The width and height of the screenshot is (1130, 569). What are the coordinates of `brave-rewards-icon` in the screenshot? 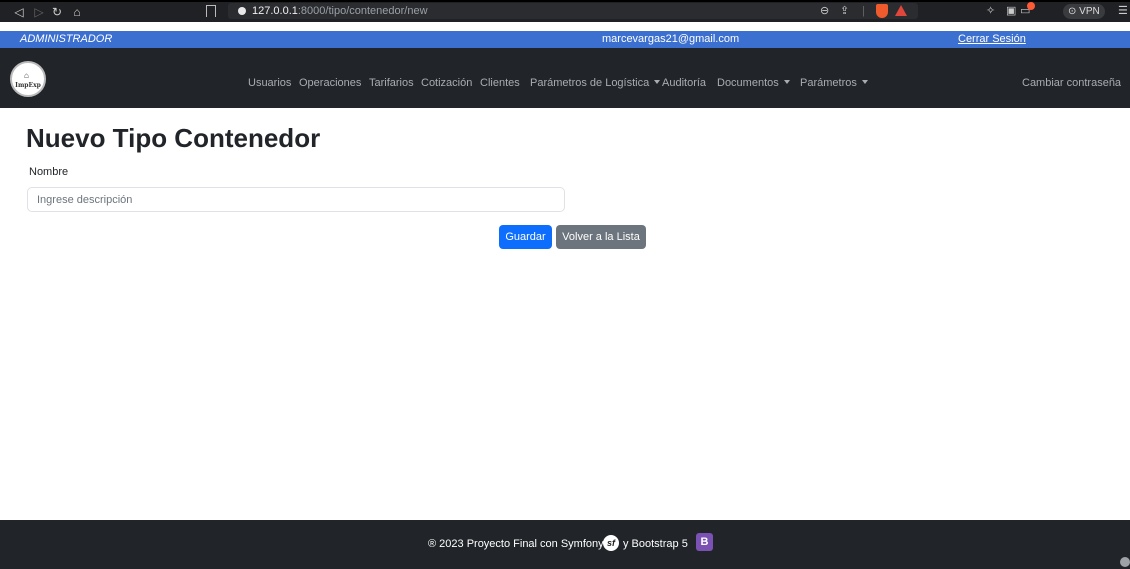 It's located at (901, 10).